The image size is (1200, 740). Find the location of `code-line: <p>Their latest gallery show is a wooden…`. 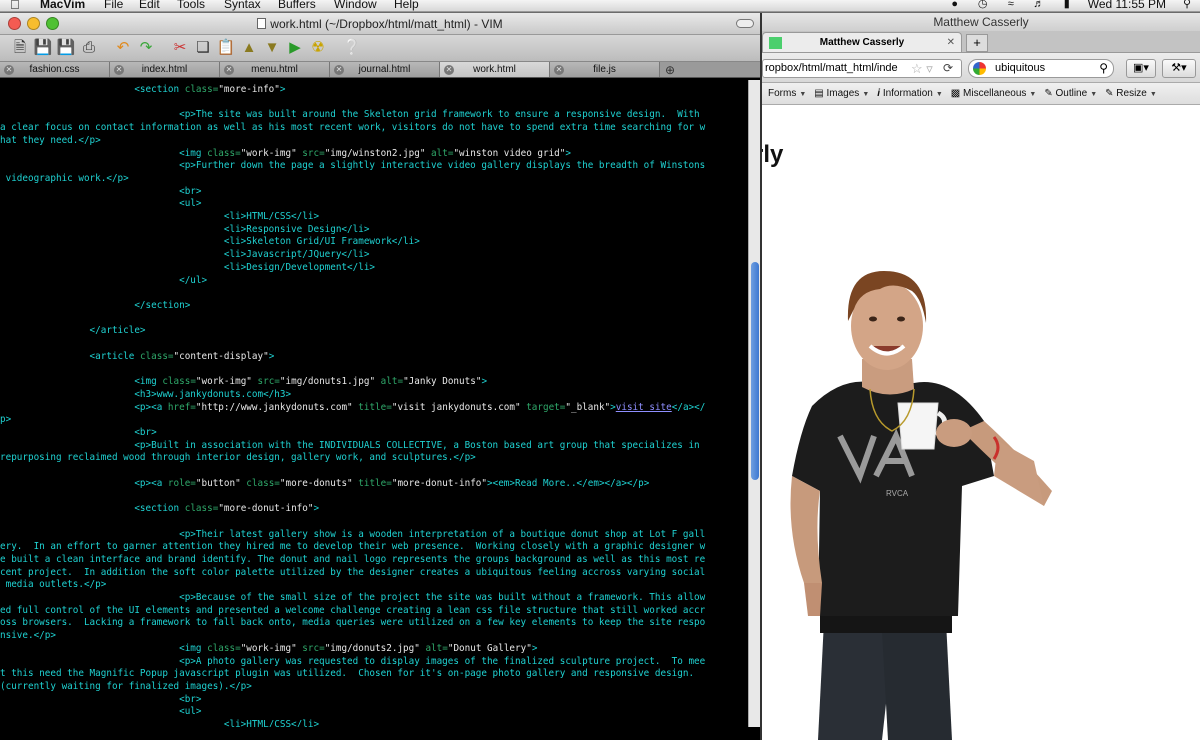

code-line: <p>Their latest gallery show is a wooden… is located at coordinates (352, 535).